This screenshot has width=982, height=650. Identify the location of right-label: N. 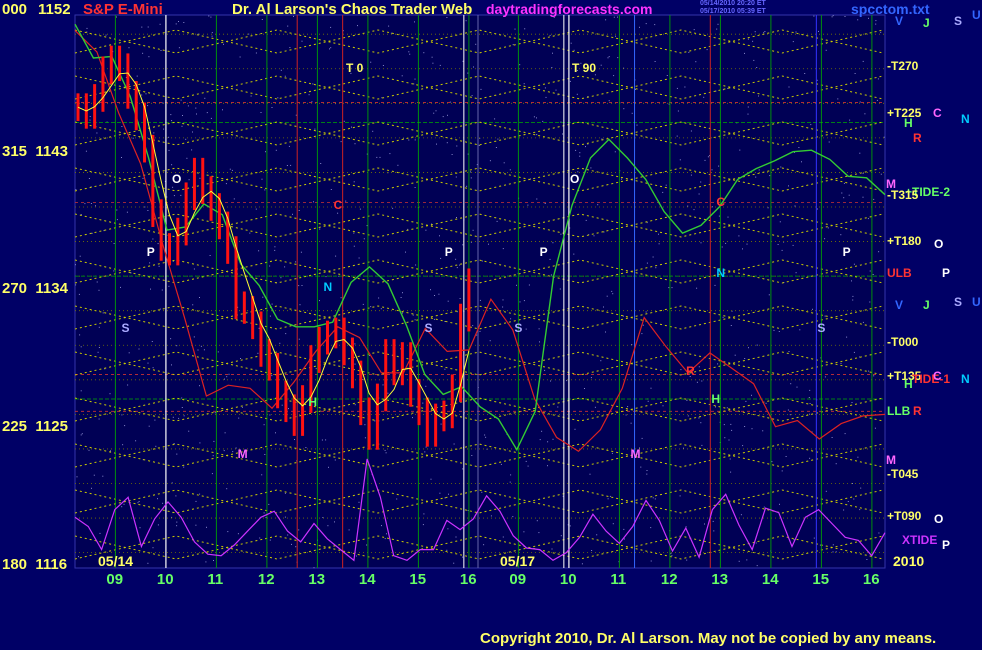
(965, 379).